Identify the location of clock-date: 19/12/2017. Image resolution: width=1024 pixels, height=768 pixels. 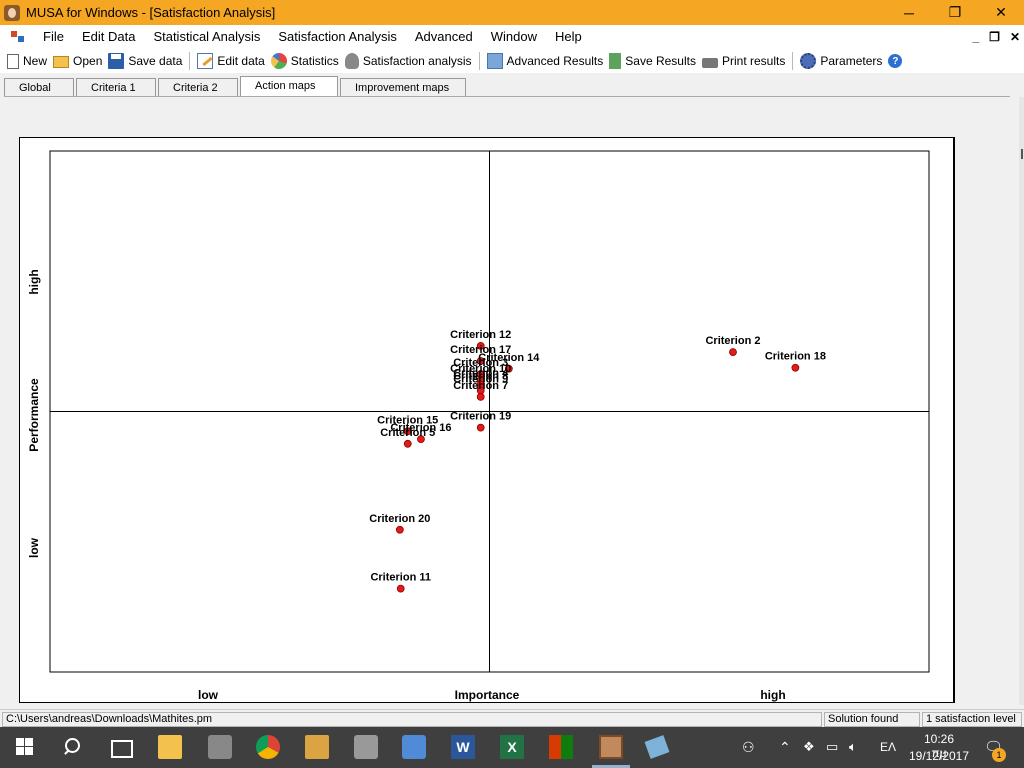
(939, 756).